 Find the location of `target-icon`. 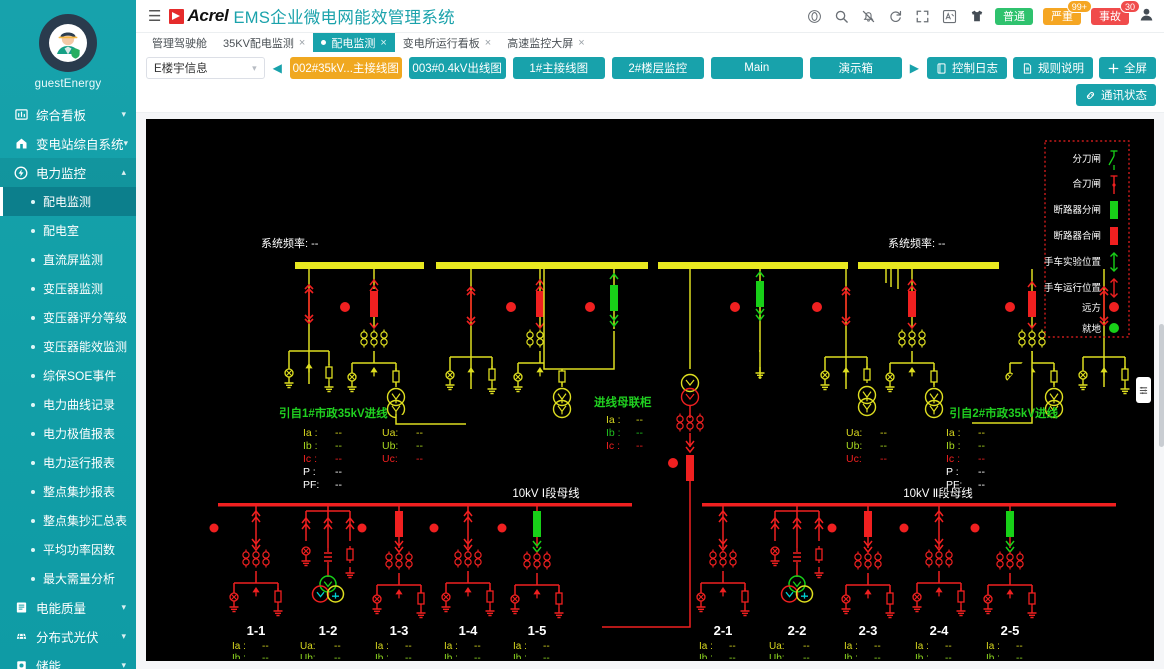

target-icon is located at coordinates (814, 16).